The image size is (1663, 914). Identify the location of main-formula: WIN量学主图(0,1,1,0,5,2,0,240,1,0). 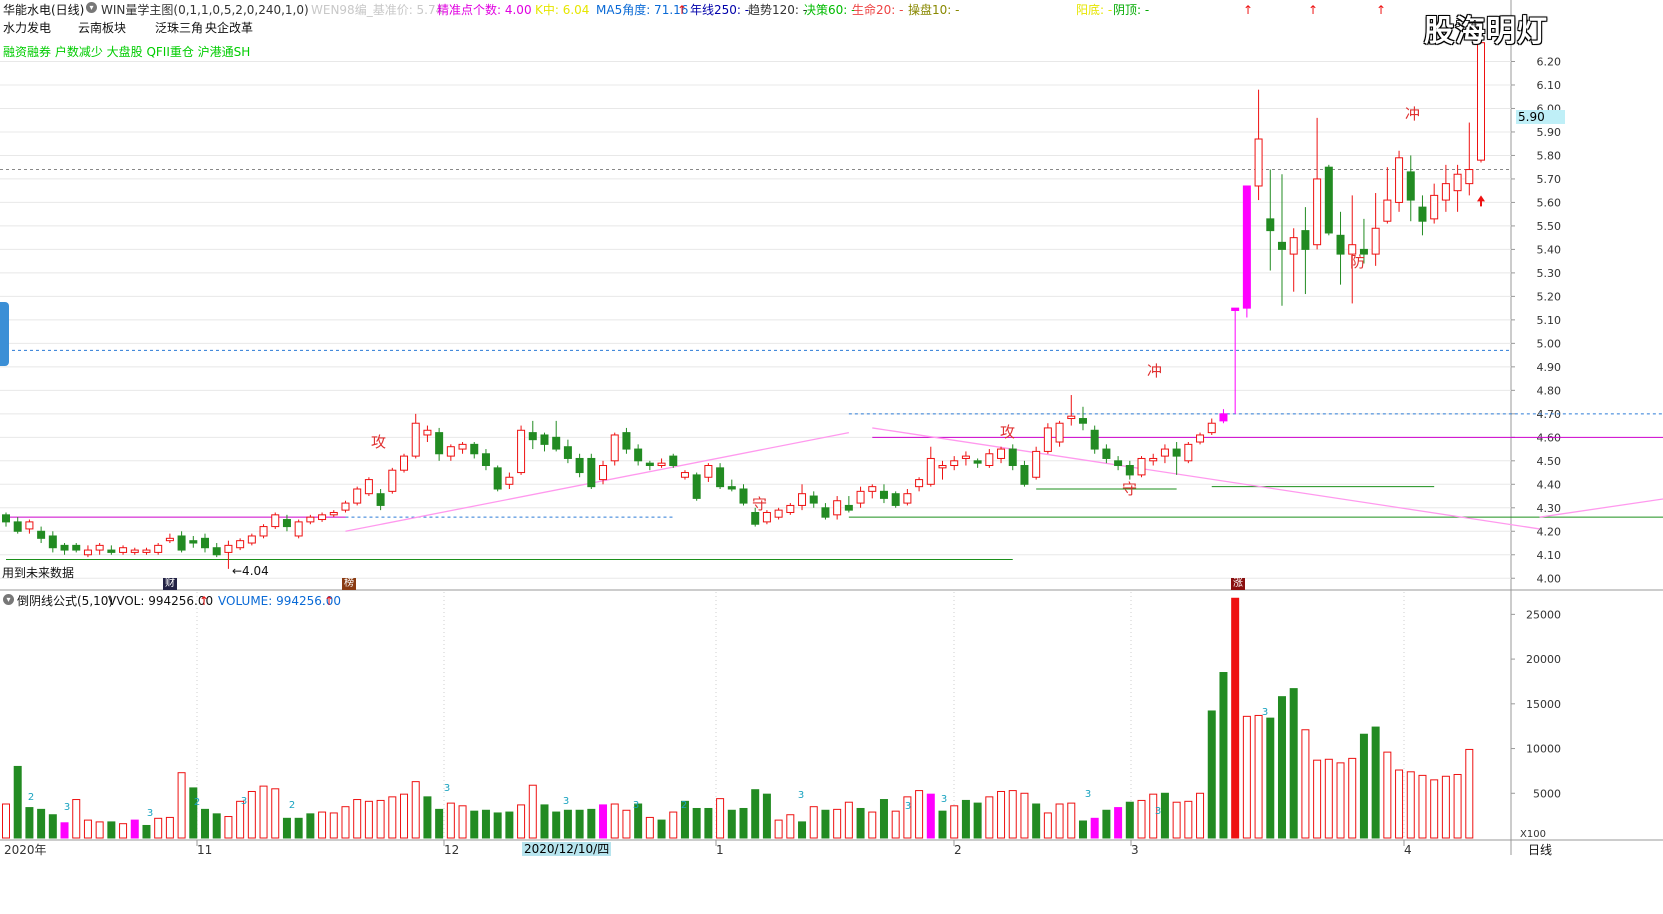
(205, 10).